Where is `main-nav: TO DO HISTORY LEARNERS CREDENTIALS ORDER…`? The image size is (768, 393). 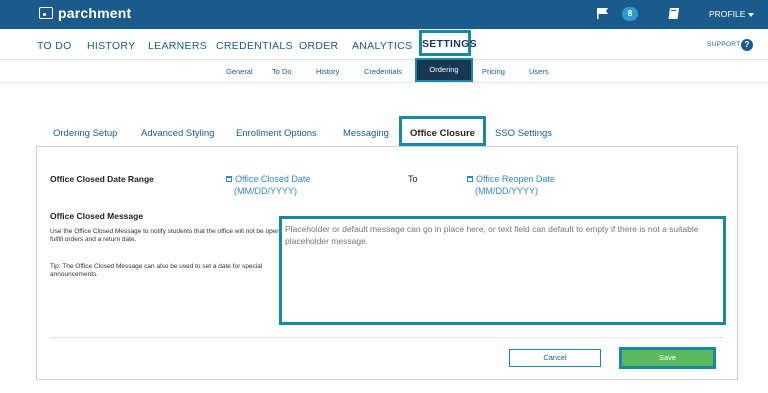
main-nav: TO DO HISTORY LEARNERS CREDENTIALS ORDER… is located at coordinates (384, 45).